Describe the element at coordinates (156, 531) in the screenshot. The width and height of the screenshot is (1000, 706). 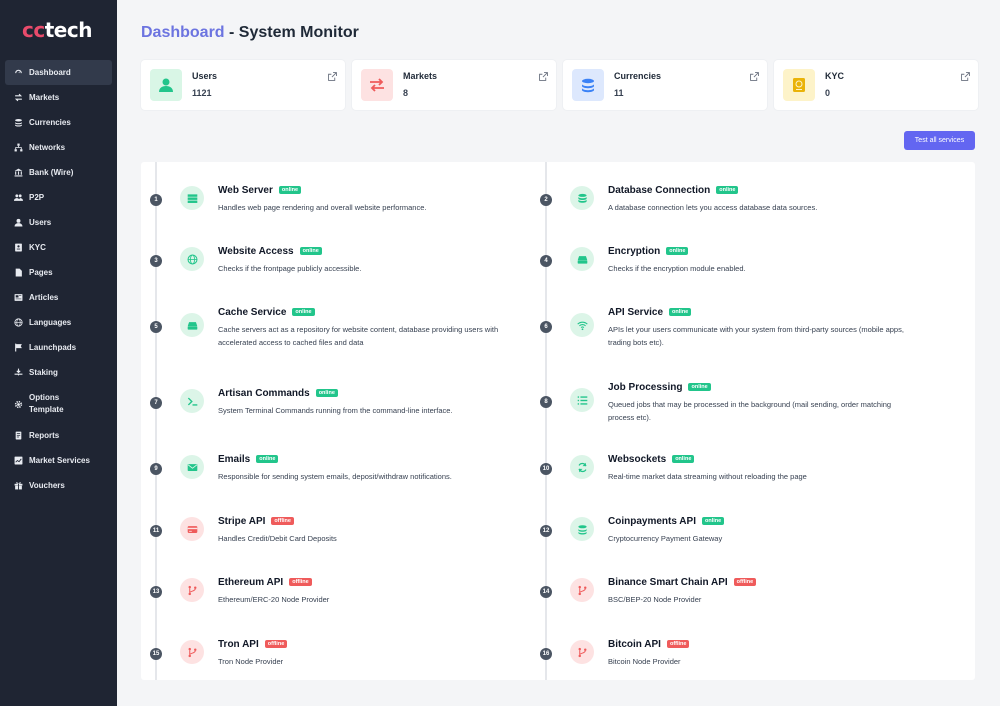
I see `service-number: 11` at that location.